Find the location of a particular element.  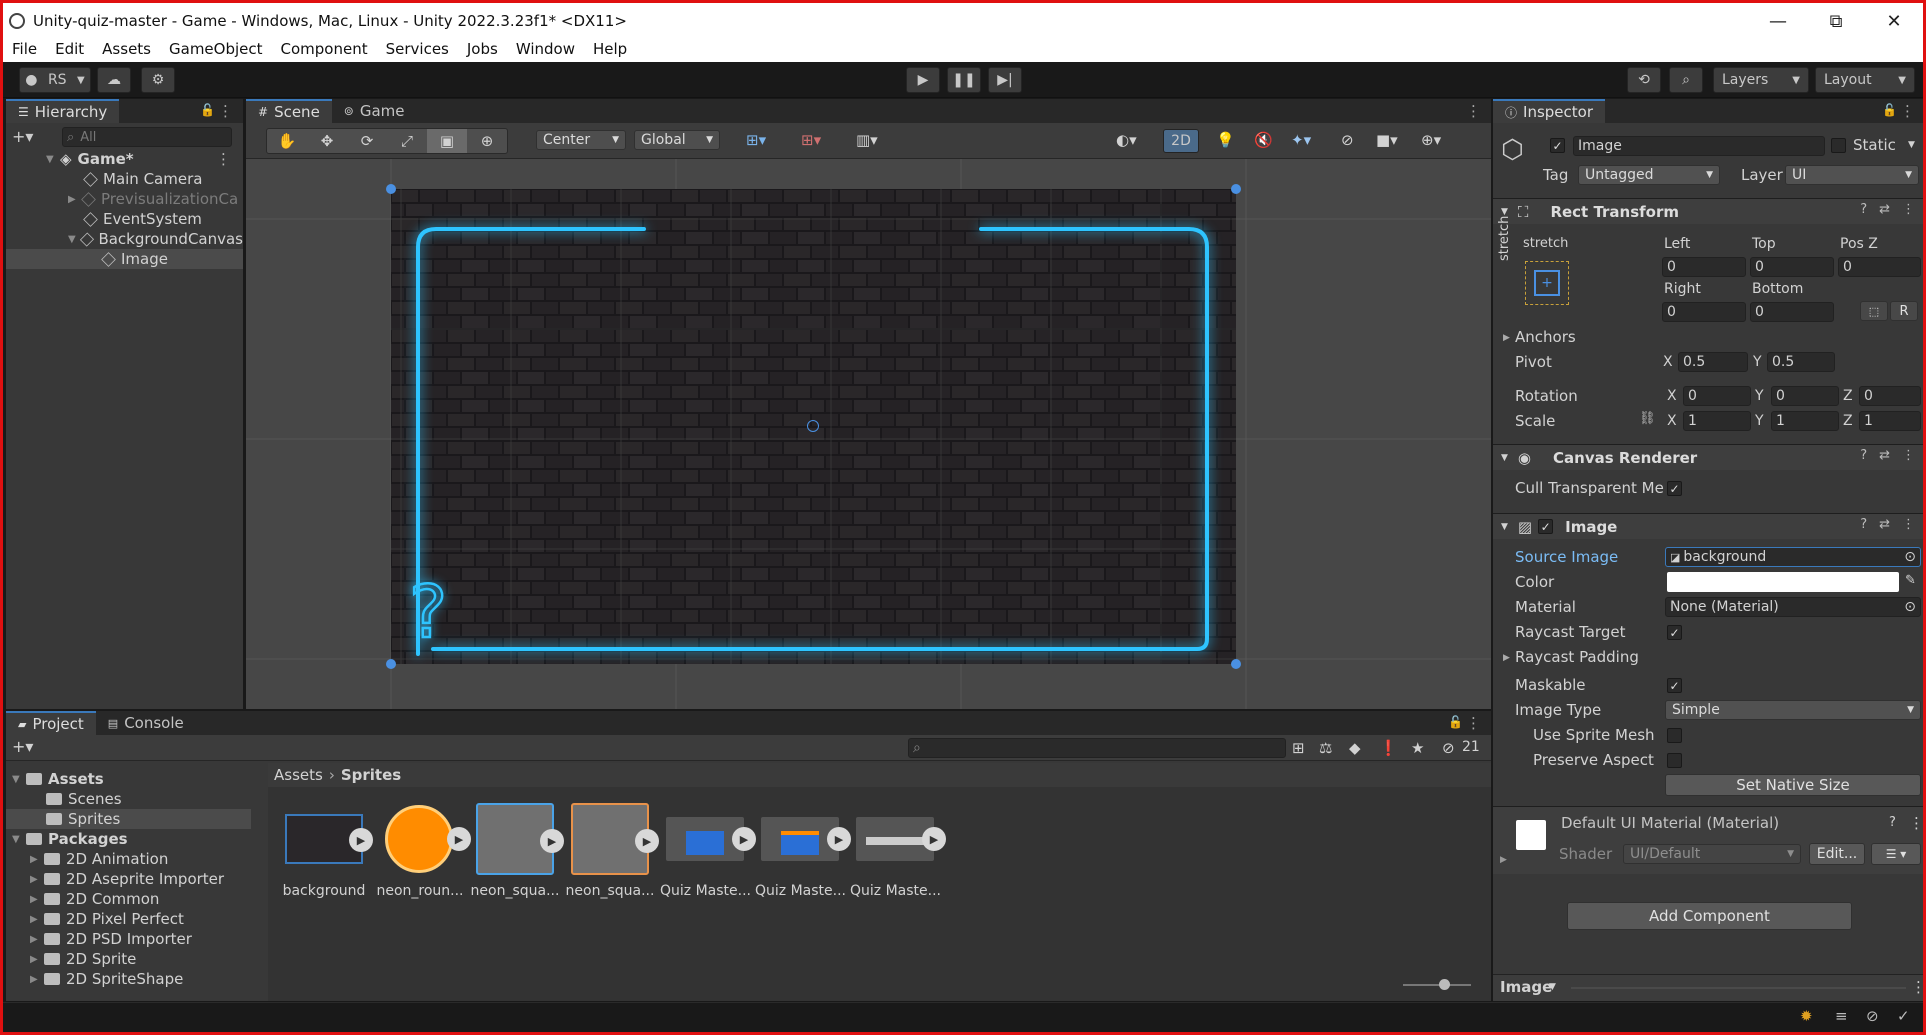

layer-dropdown: UI ▼ is located at coordinates (1852, 175).